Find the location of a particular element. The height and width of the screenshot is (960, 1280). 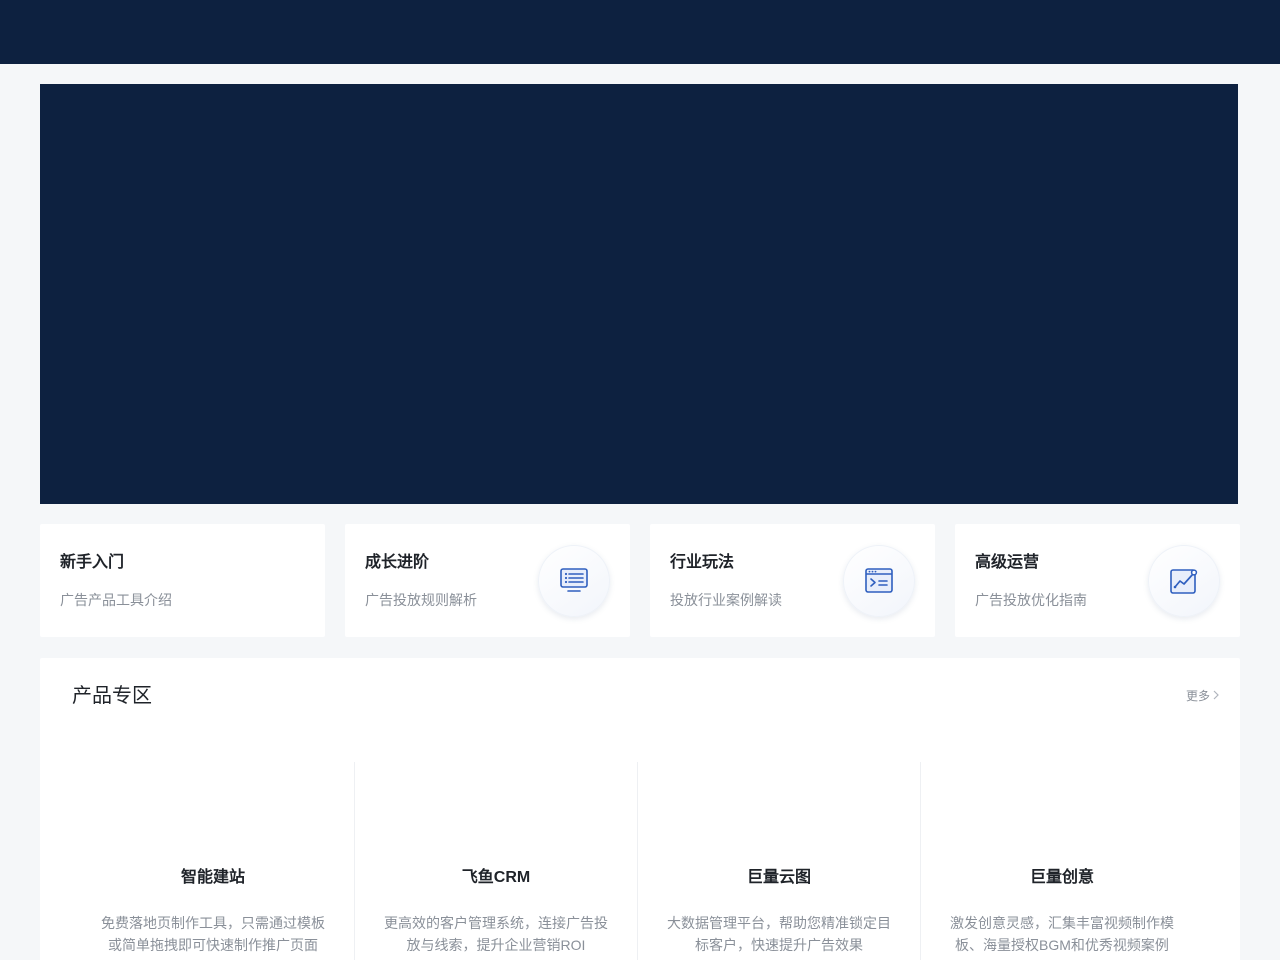

product-title: 智能建站 is located at coordinates (212, 877).